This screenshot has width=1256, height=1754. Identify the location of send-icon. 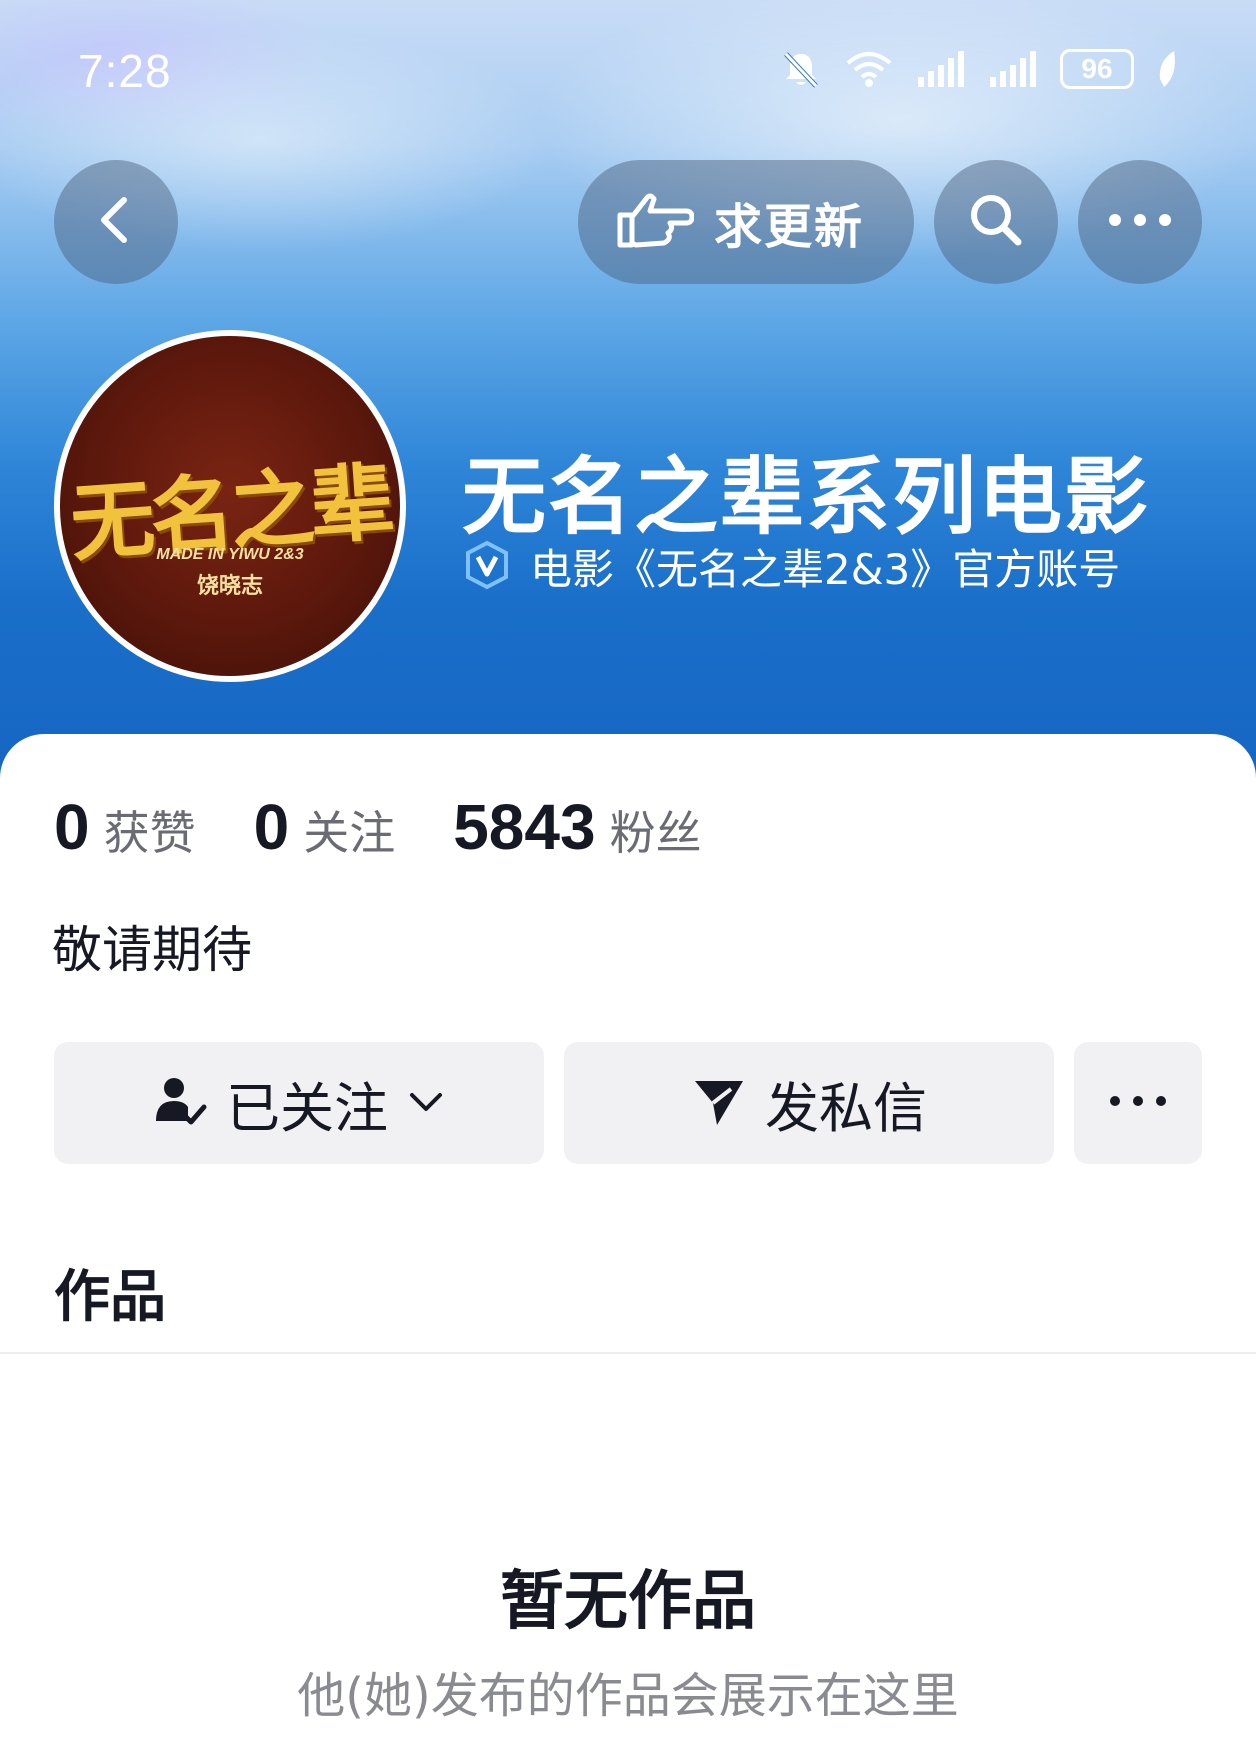
(719, 1103).